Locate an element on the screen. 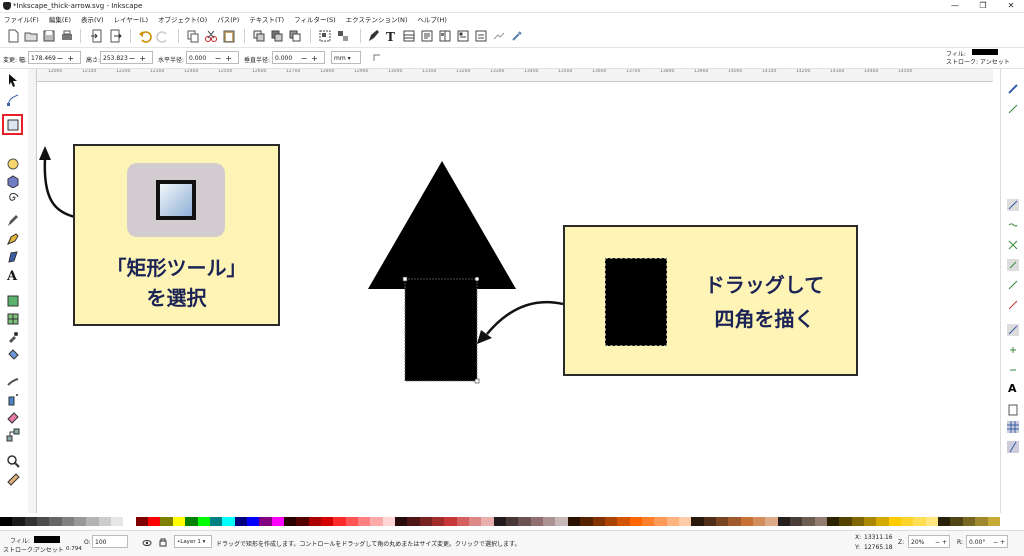  duplicate-icon is located at coordinates (259, 36).